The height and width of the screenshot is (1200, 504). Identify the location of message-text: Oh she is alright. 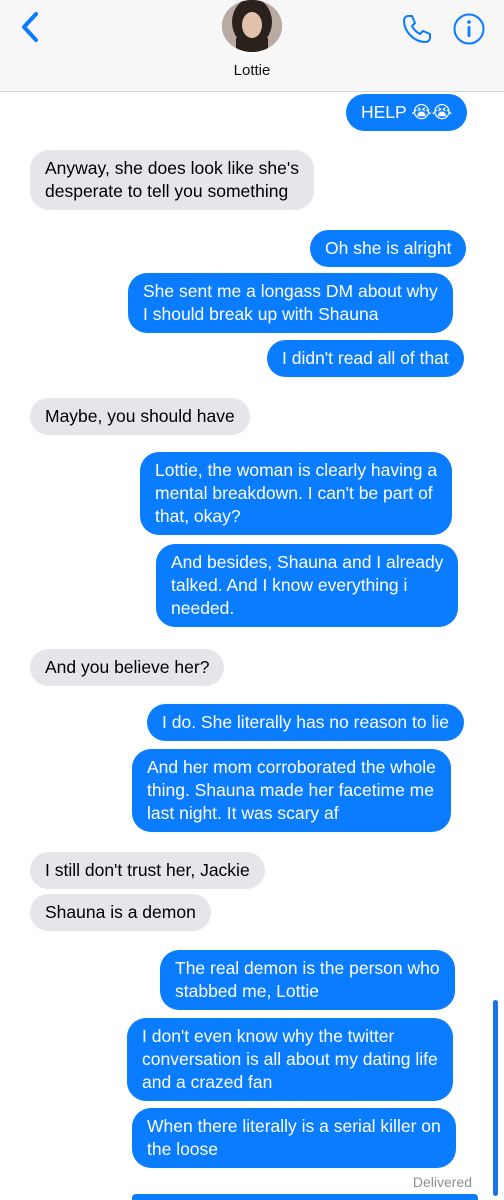
(388, 248).